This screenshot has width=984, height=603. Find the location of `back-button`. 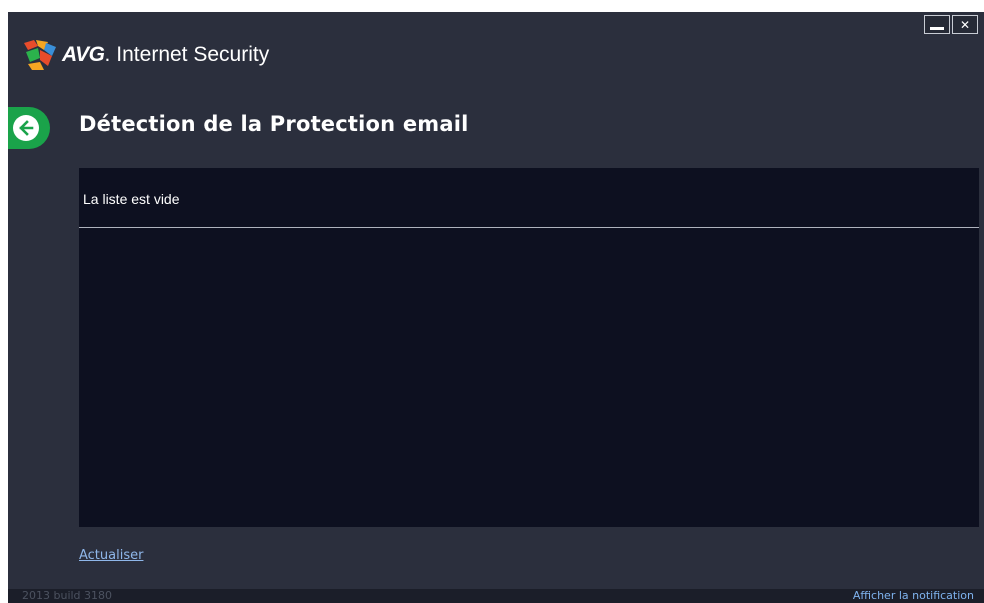

back-button is located at coordinates (29, 128).